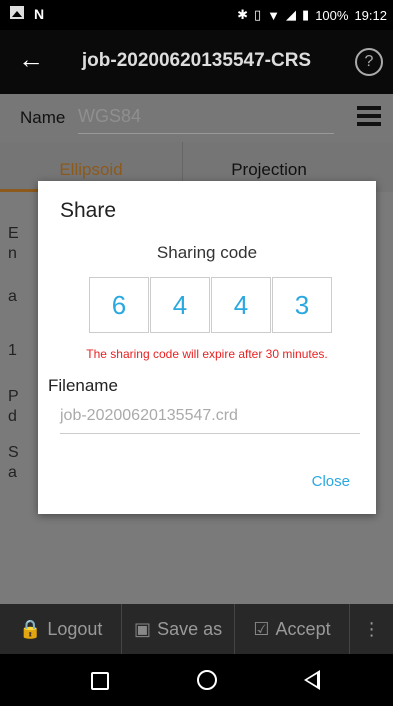  Describe the element at coordinates (291, 14) in the screenshot. I see `signal-icon: ◢` at that location.